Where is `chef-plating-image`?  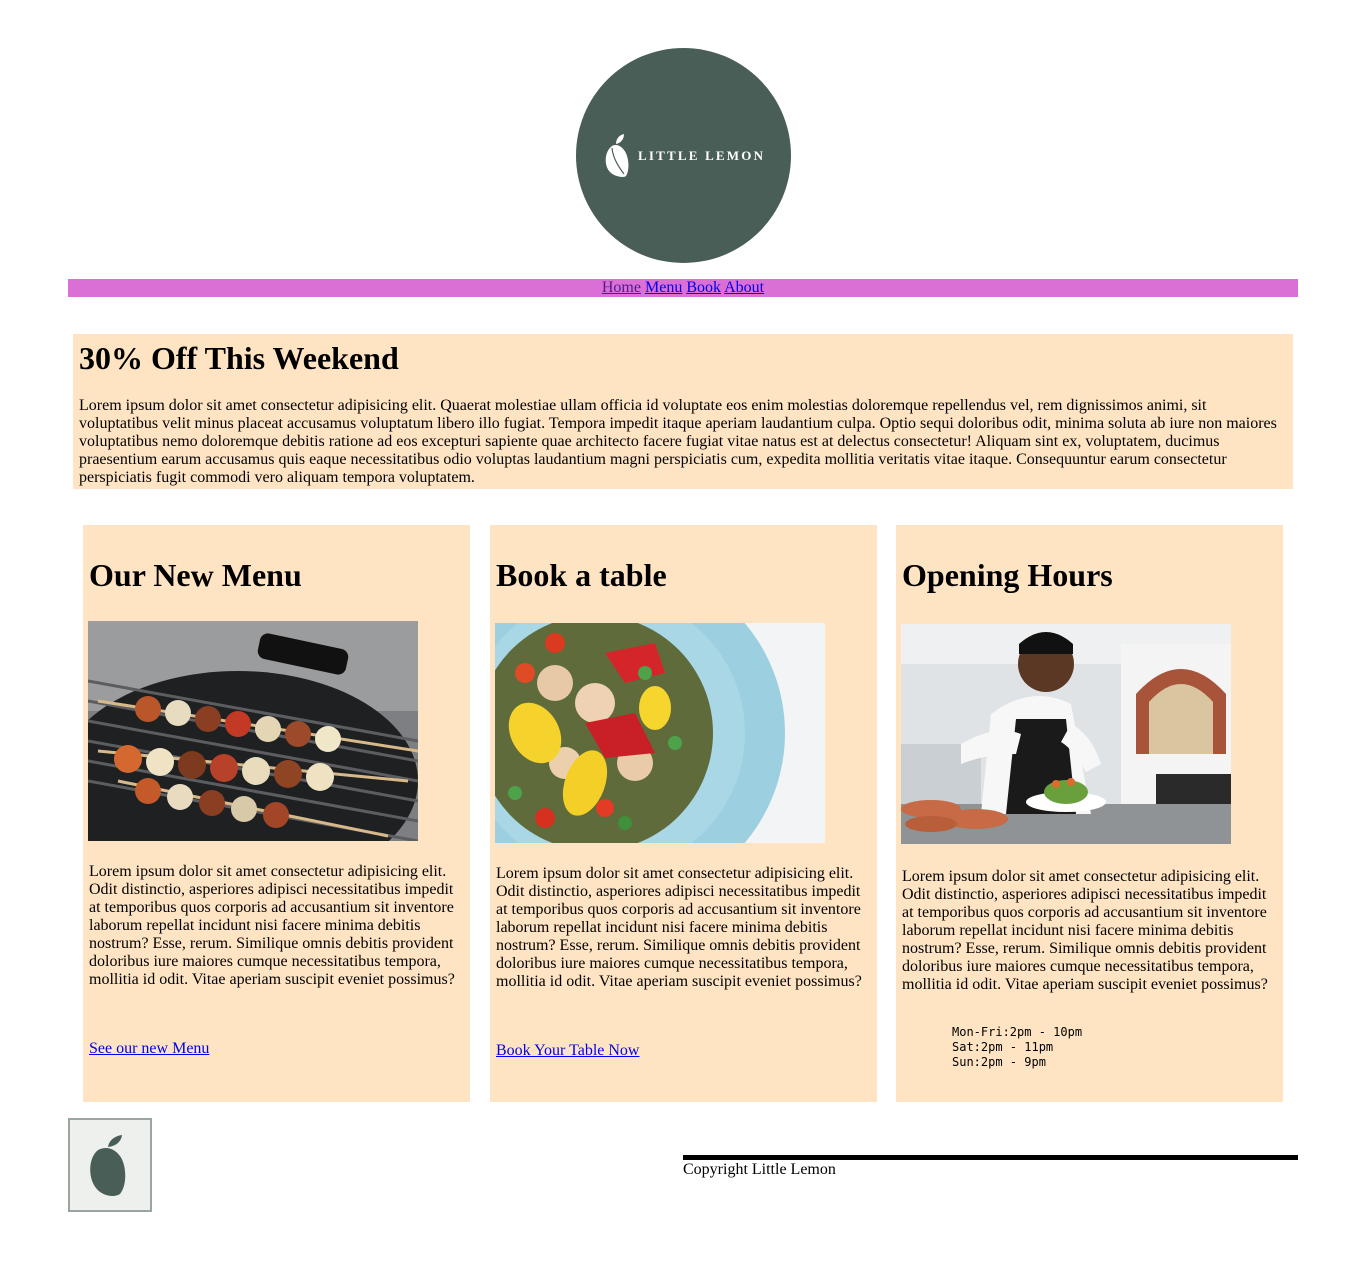 chef-plating-image is located at coordinates (1066, 734).